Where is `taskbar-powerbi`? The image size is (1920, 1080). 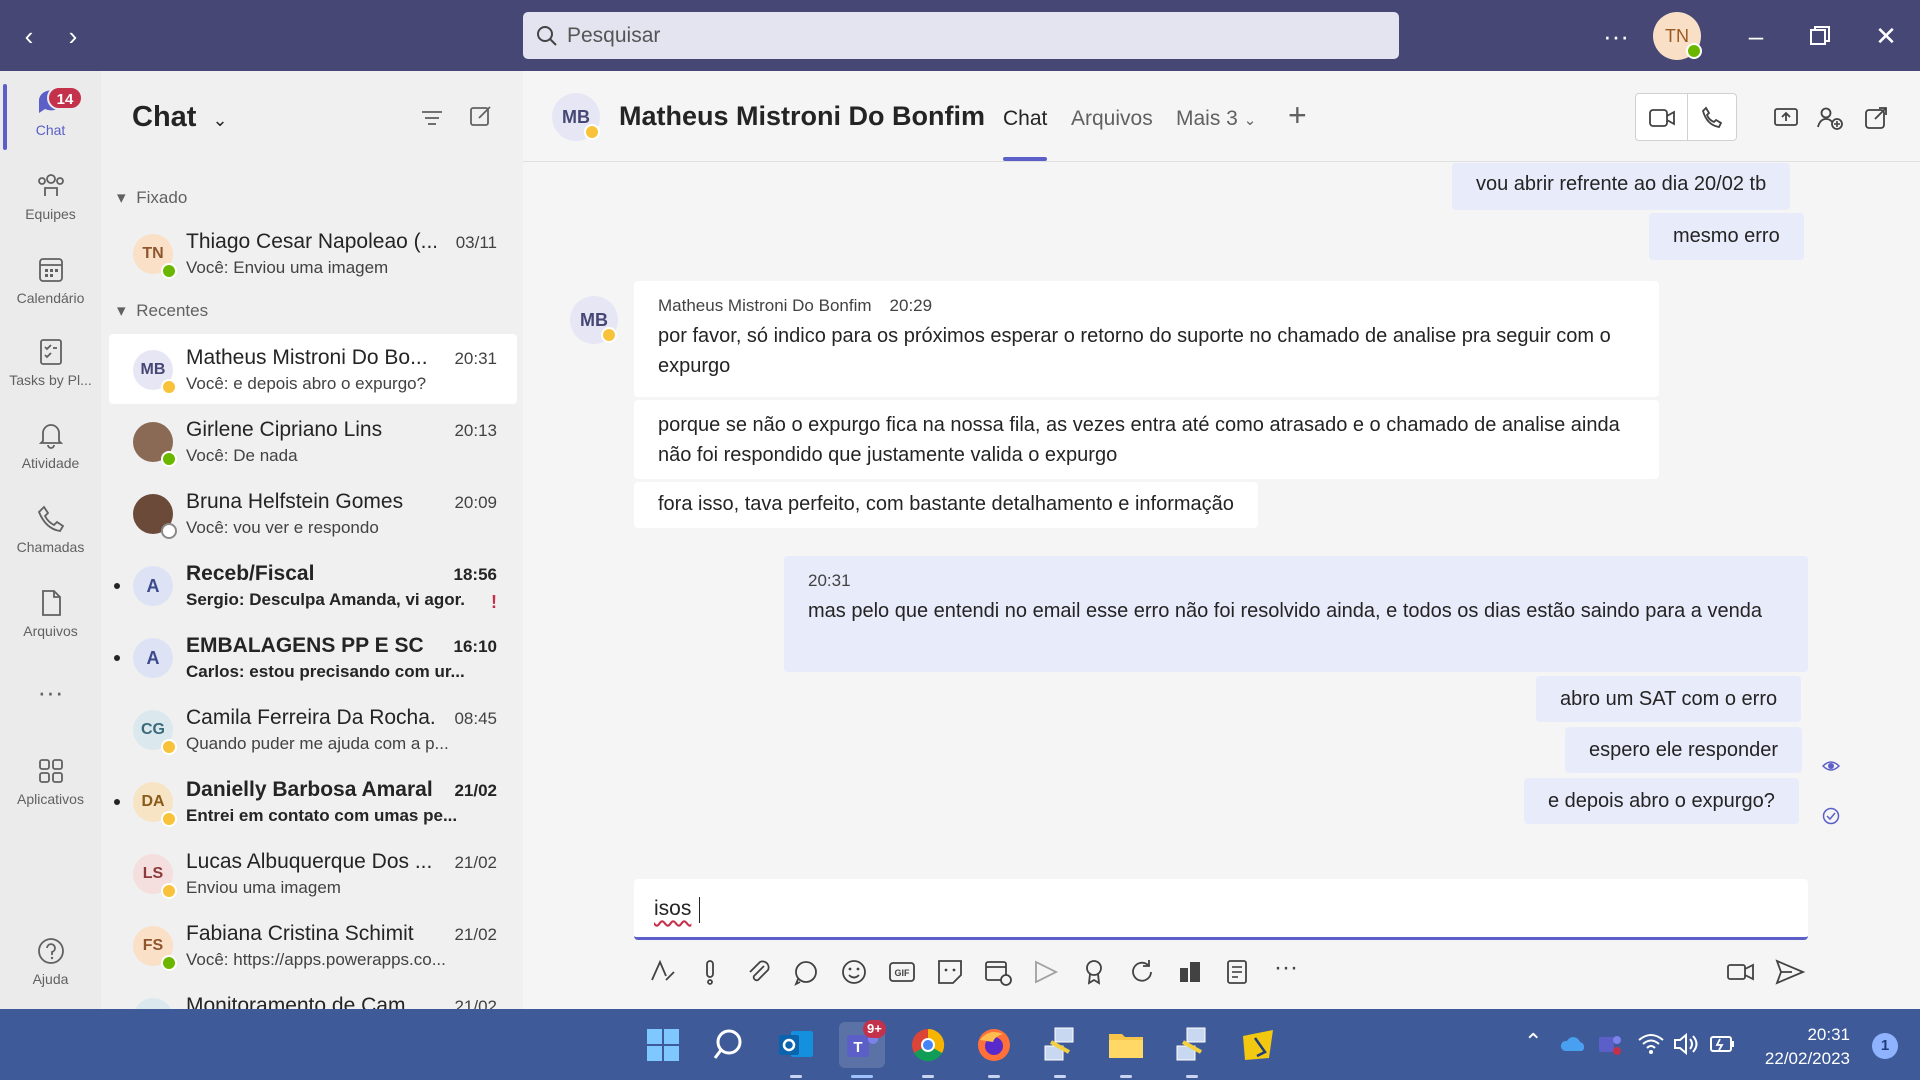
taskbar-powerbi is located at coordinates (1258, 1045).